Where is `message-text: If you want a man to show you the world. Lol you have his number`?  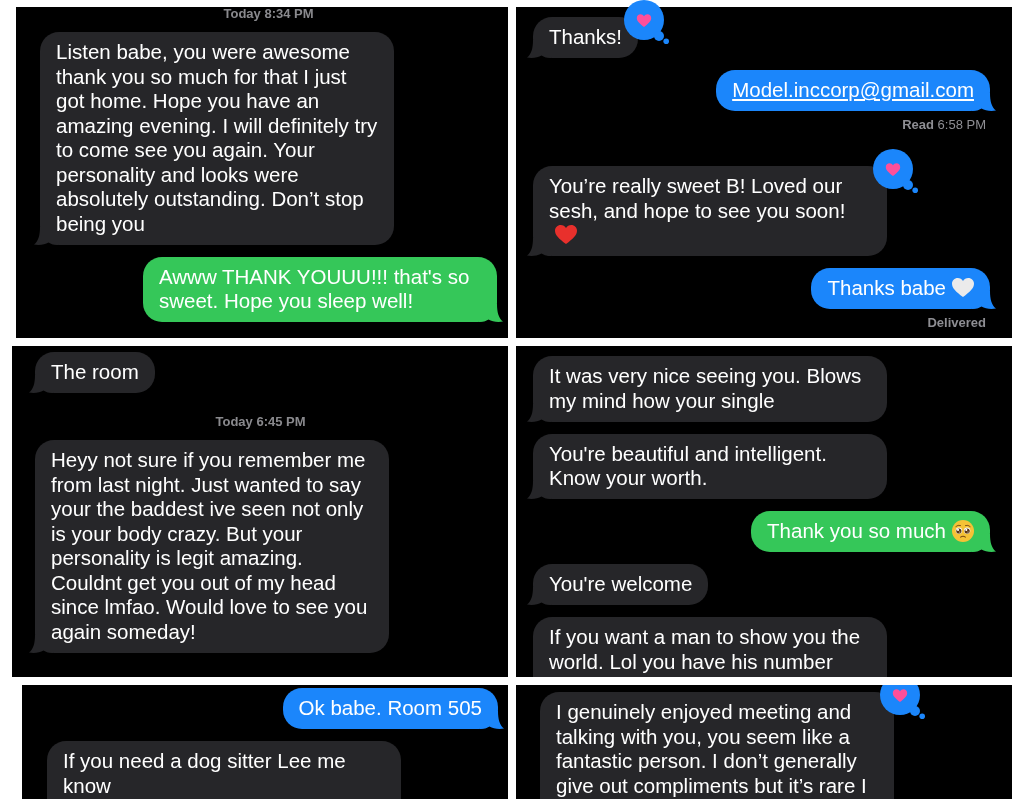 message-text: If you want a man to show you the world. Lol you have his number is located at coordinates (705, 649).